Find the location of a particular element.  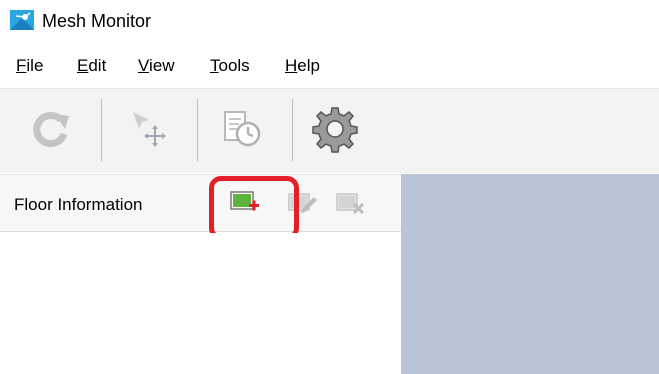

menu-edit: Edit is located at coordinates (91, 66).